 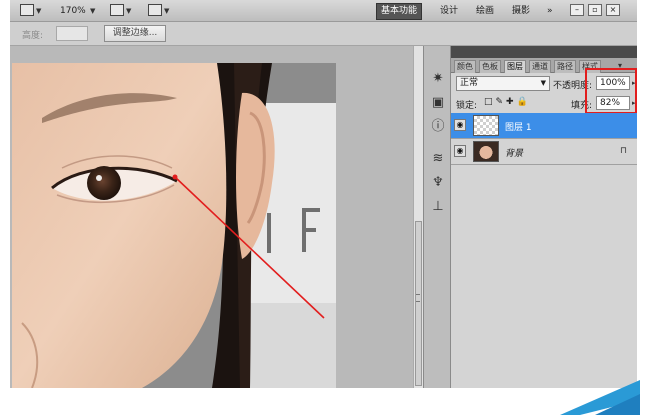 What do you see at coordinates (595, 10) in the screenshot?
I see `restore-icon: ▫` at bounding box center [595, 10].